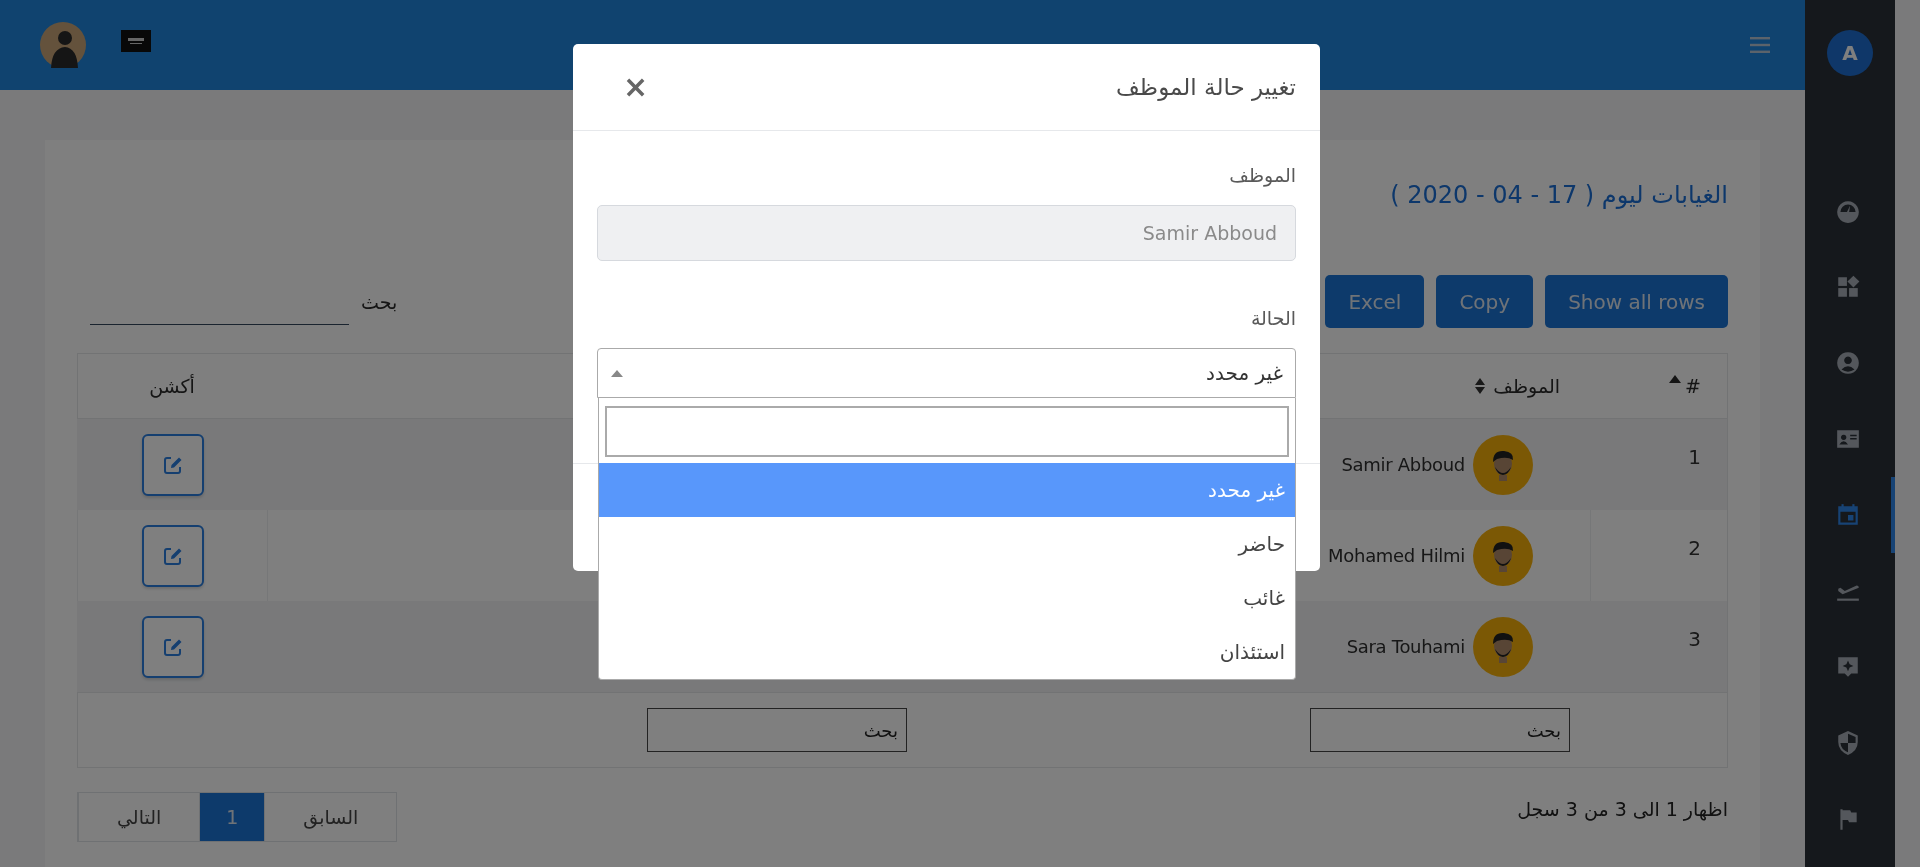 The width and height of the screenshot is (1920, 867). Describe the element at coordinates (1848, 211) in the screenshot. I see `dashboard-icon` at that location.